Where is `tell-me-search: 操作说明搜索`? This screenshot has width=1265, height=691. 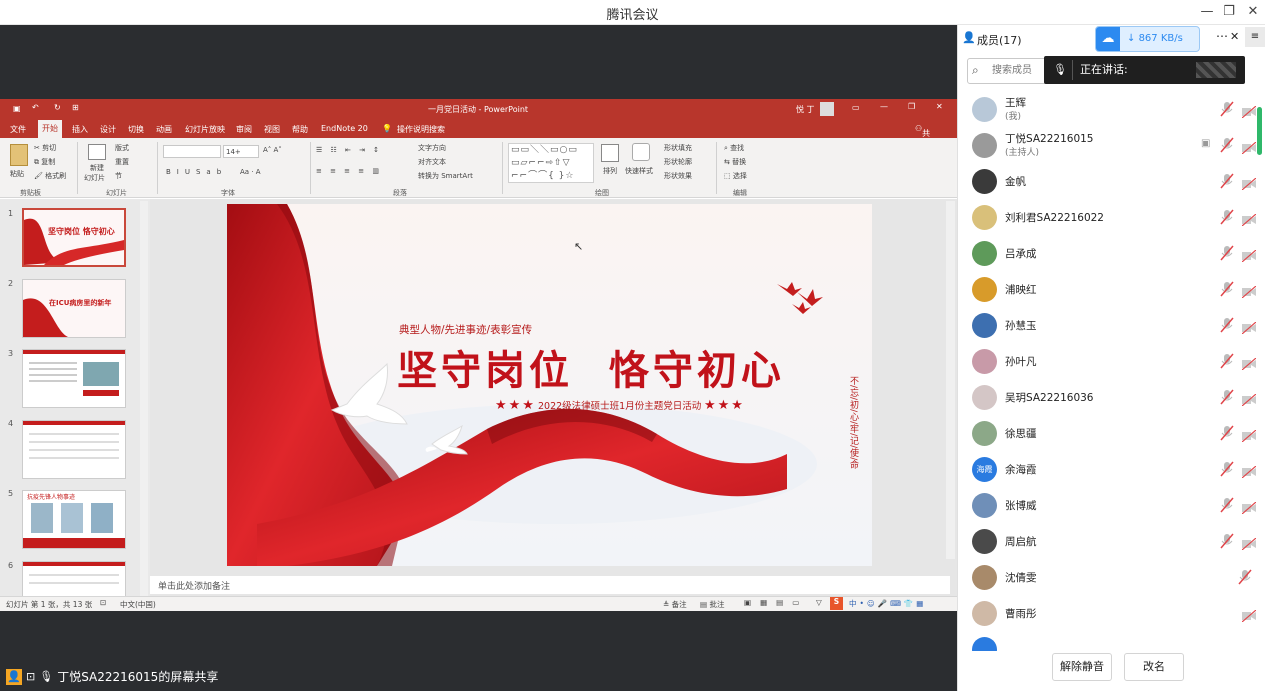 tell-me-search: 操作说明搜索 is located at coordinates (421, 129).